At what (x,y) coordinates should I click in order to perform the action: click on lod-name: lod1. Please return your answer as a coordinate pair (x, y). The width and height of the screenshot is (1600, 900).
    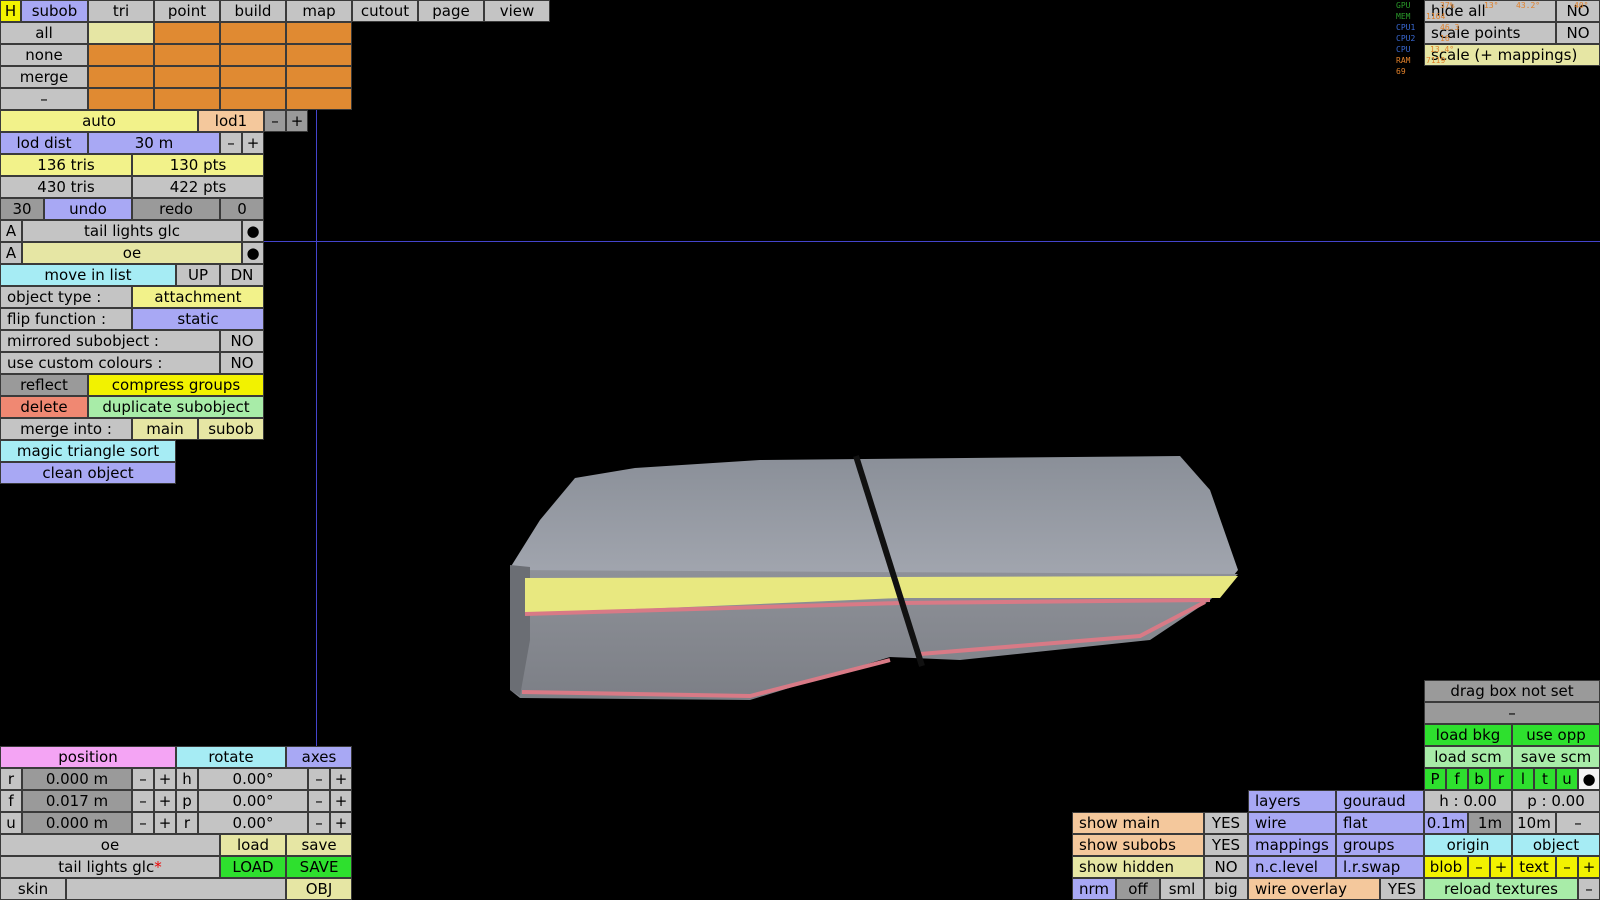
    Looking at the image, I should click on (231, 121).